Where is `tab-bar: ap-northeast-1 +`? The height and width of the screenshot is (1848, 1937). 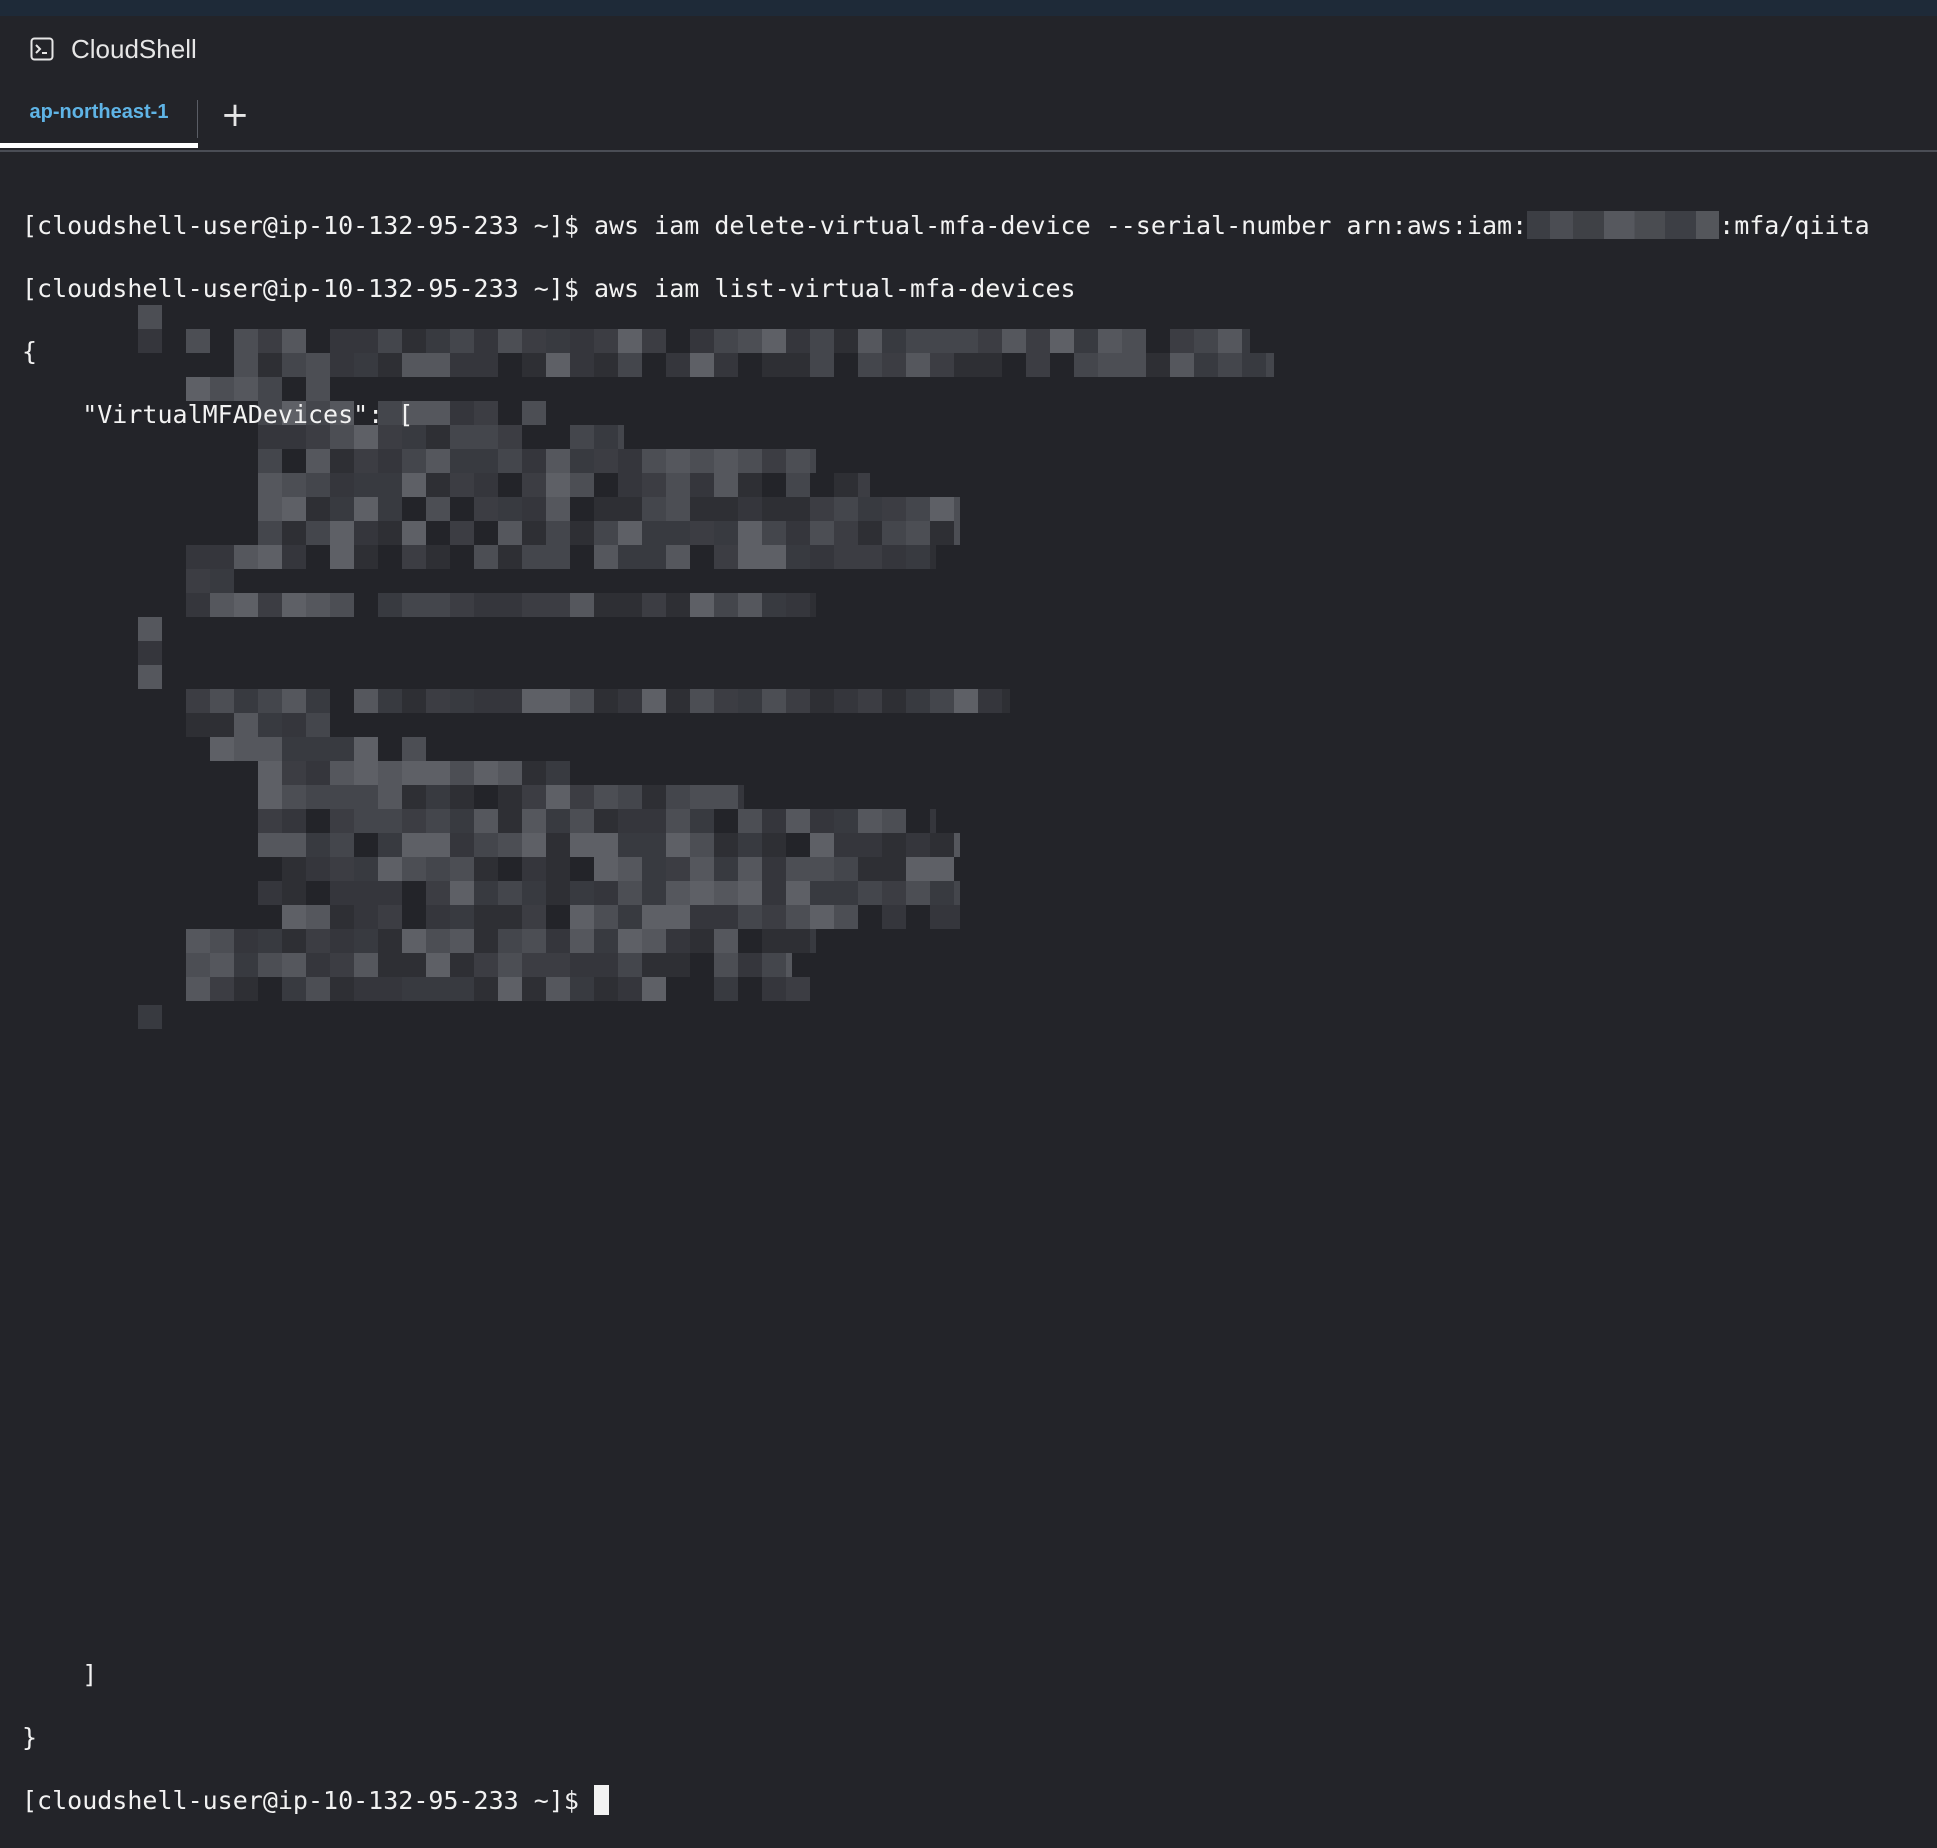 tab-bar: ap-northeast-1 + is located at coordinates (968, 117).